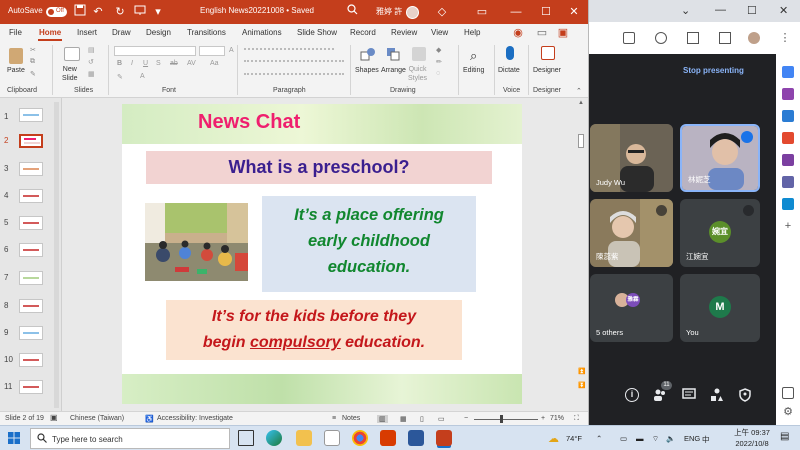 This screenshot has width=800, height=450. Describe the element at coordinates (56, 255) in the screenshot. I see `thumbnail-scrollbar` at that location.